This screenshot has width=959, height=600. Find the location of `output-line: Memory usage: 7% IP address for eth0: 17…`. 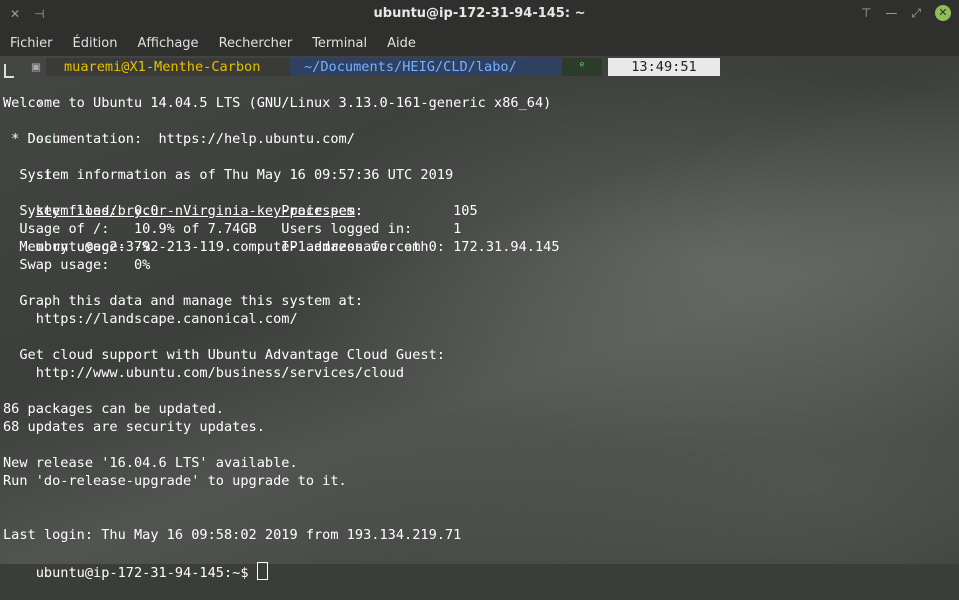

output-line: Memory usage: 7% IP address for eth0: 17… is located at coordinates (281, 247).